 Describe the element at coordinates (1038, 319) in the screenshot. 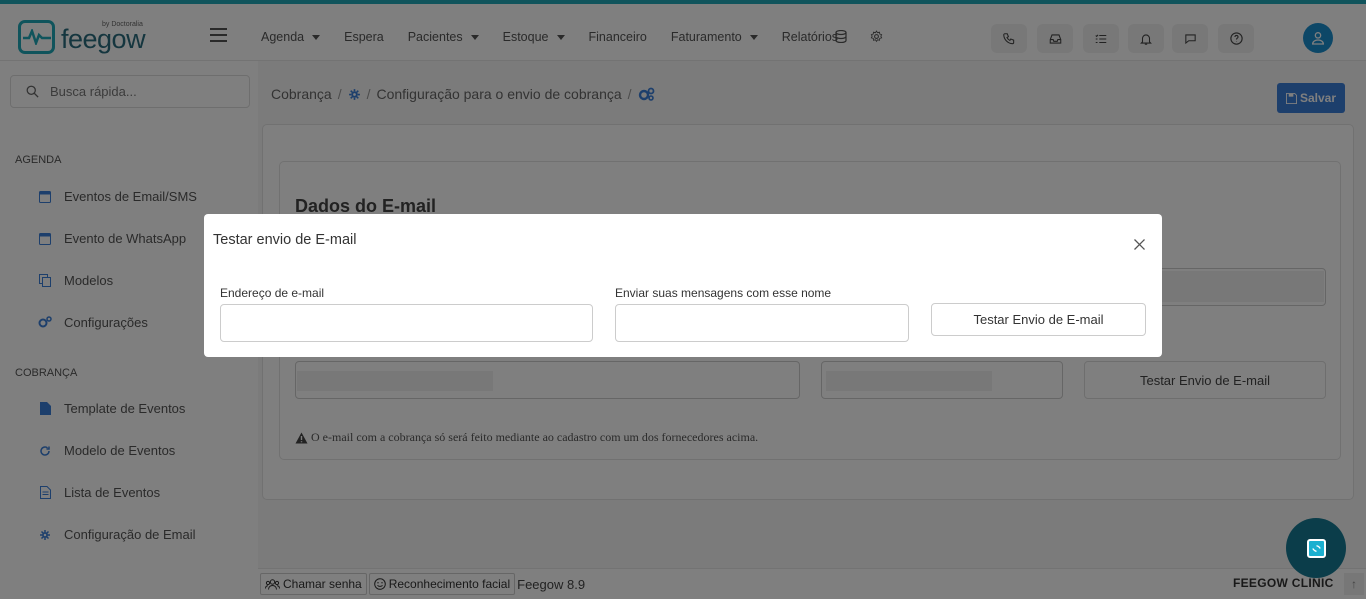

I see `test-email-button: Testar Envio de E-mail` at that location.